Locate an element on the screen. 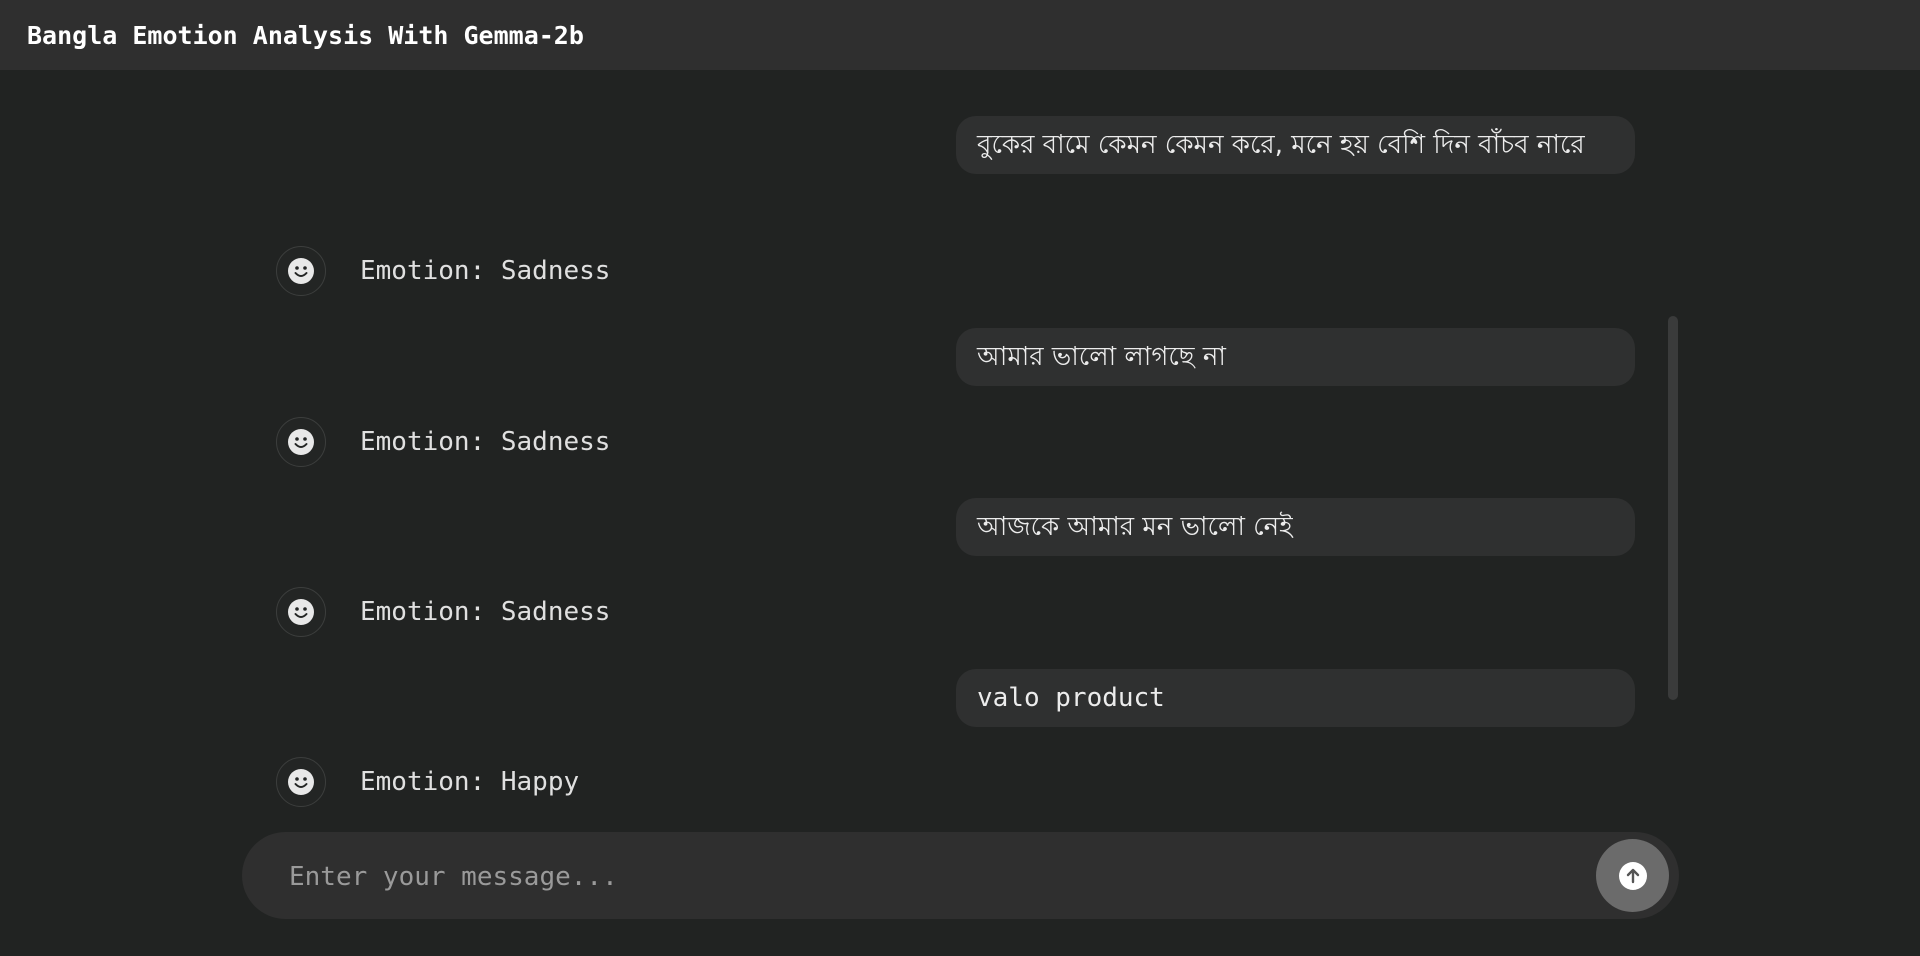  chat-scrollbar is located at coordinates (1673, 508).